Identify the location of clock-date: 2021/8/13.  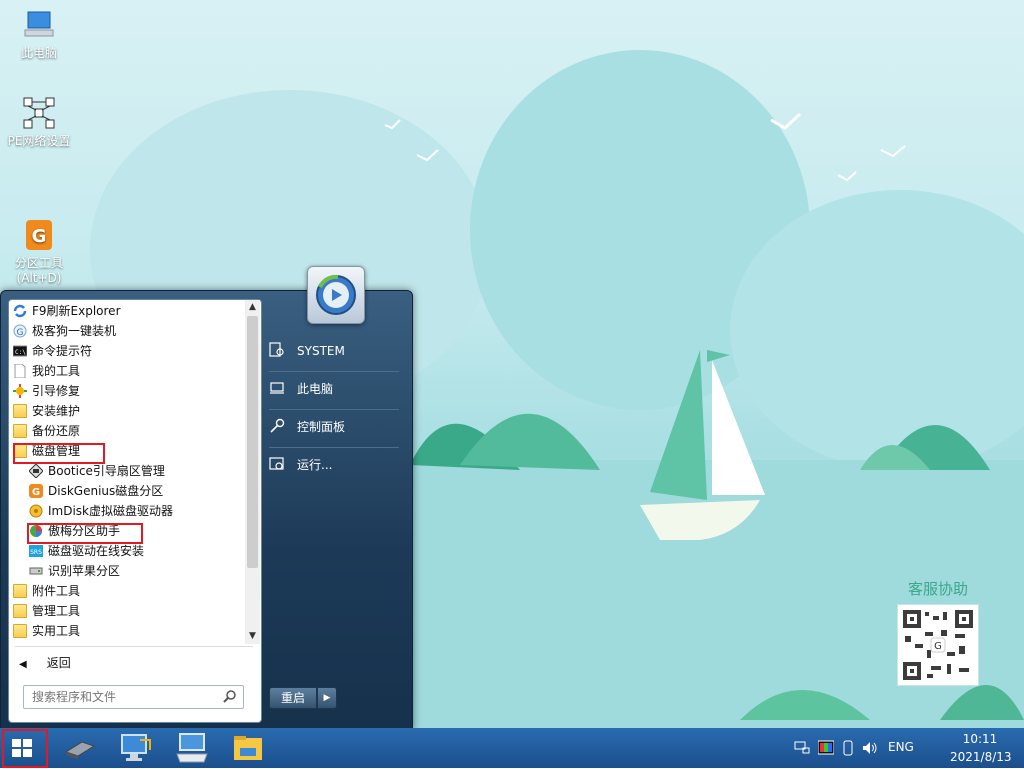
(981, 757).